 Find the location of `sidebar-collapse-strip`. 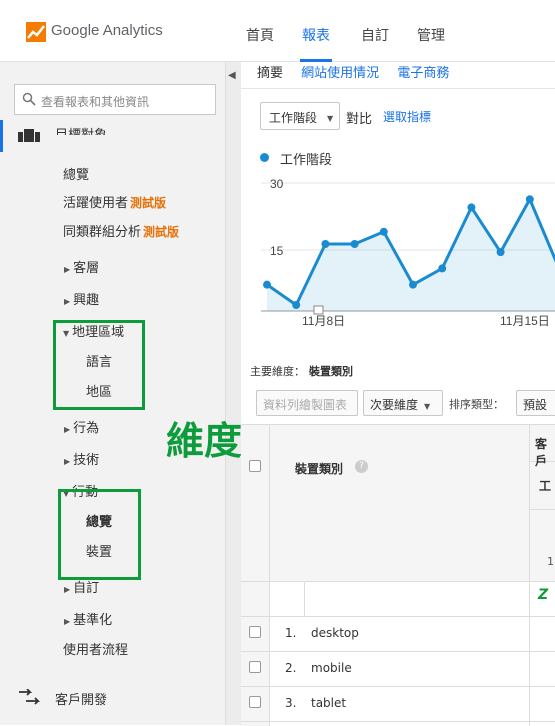

sidebar-collapse-strip is located at coordinates (233, 393).